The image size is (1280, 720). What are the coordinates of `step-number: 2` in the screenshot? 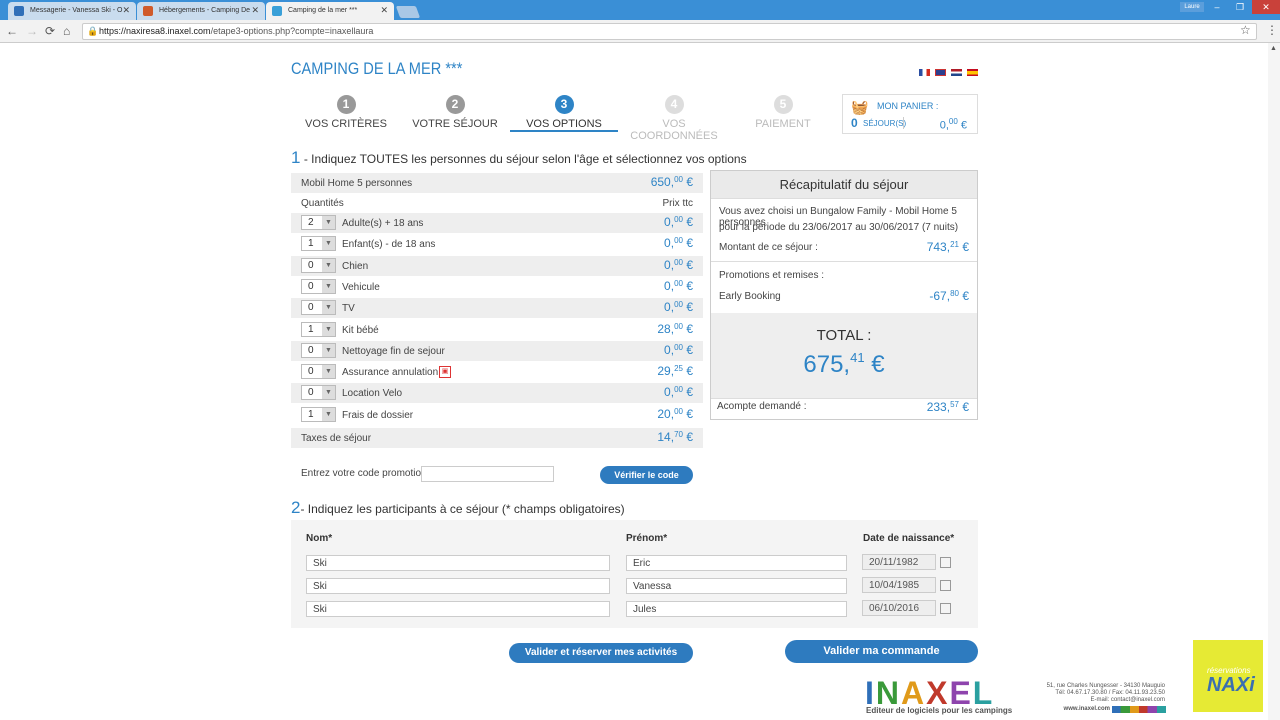 It's located at (455, 104).